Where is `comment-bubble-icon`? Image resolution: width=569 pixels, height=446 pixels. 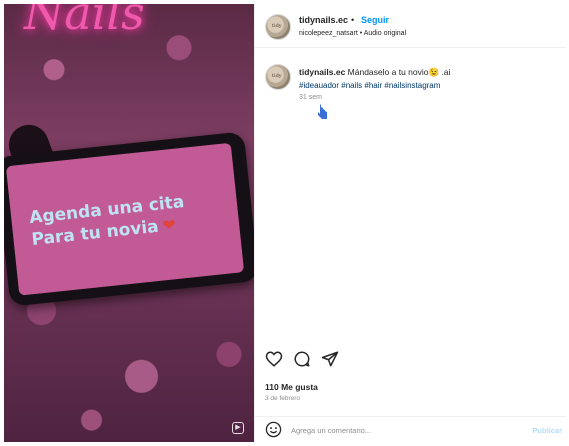 comment-bubble-icon is located at coordinates (302, 359).